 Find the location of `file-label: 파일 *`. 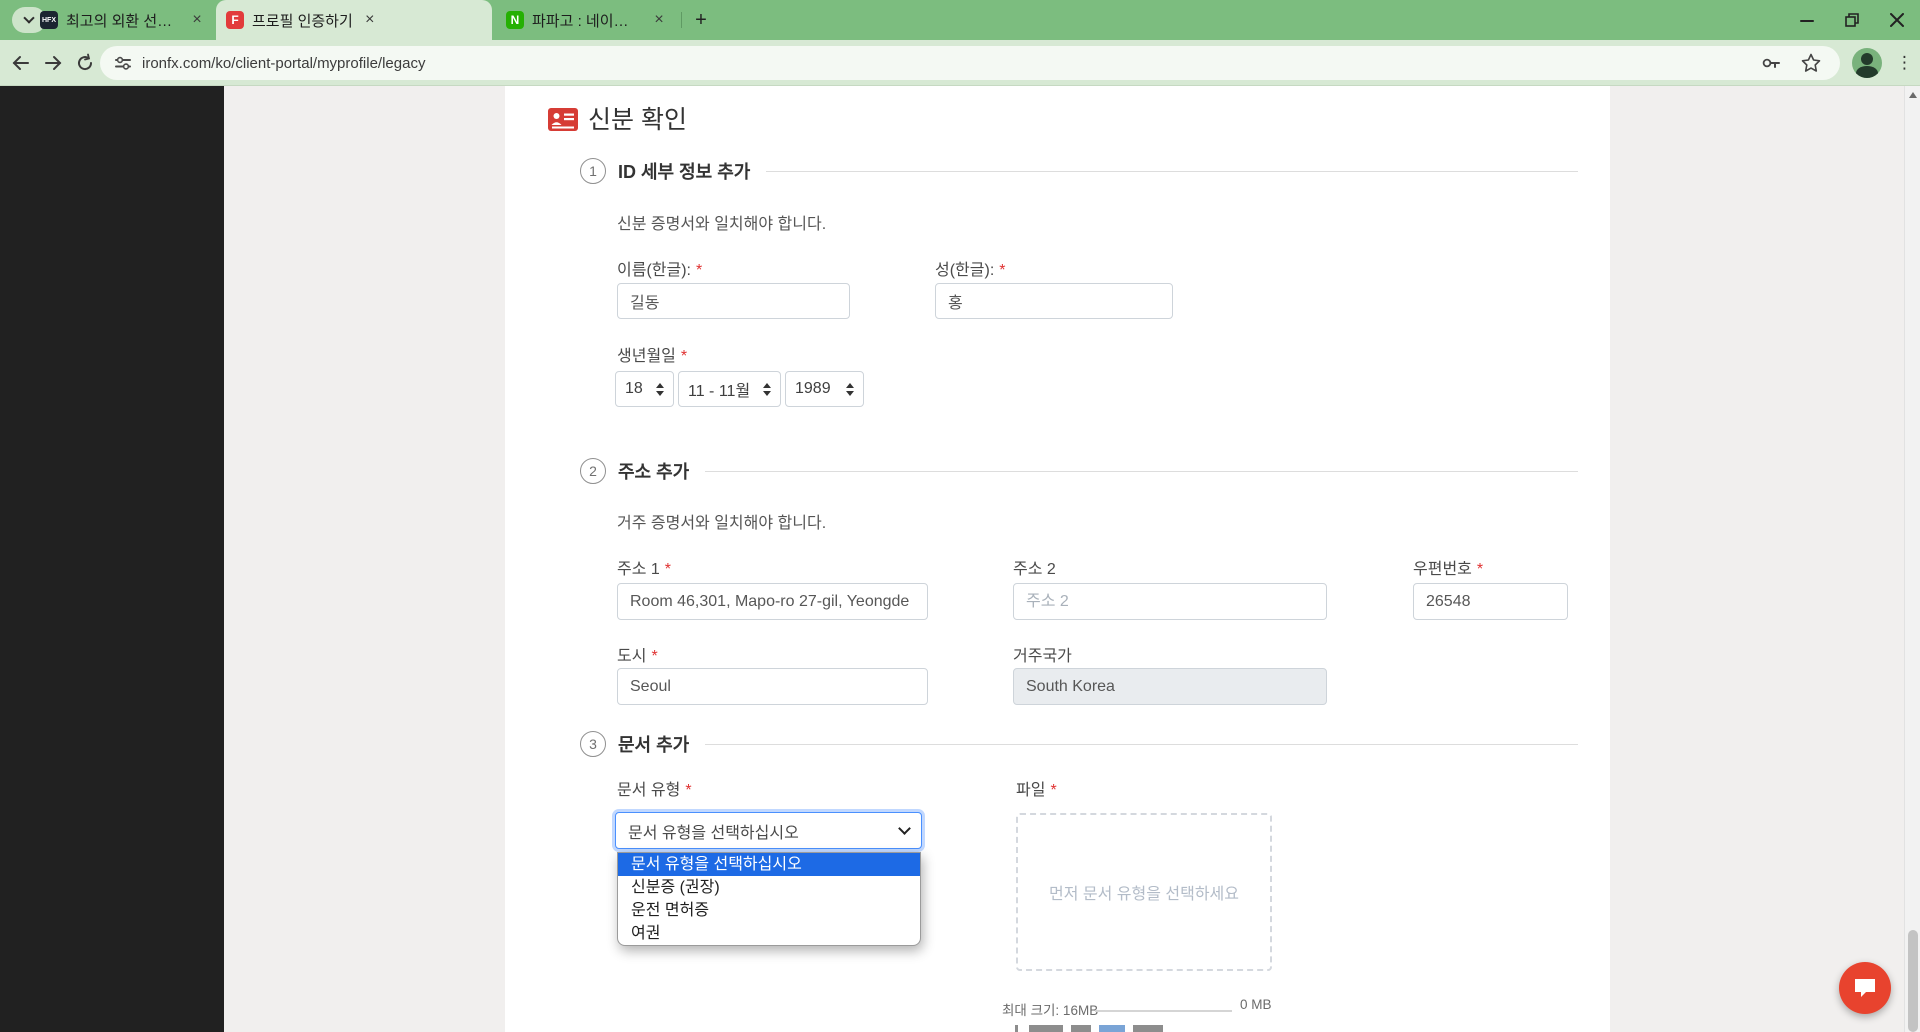

file-label: 파일 * is located at coordinates (1036, 788).